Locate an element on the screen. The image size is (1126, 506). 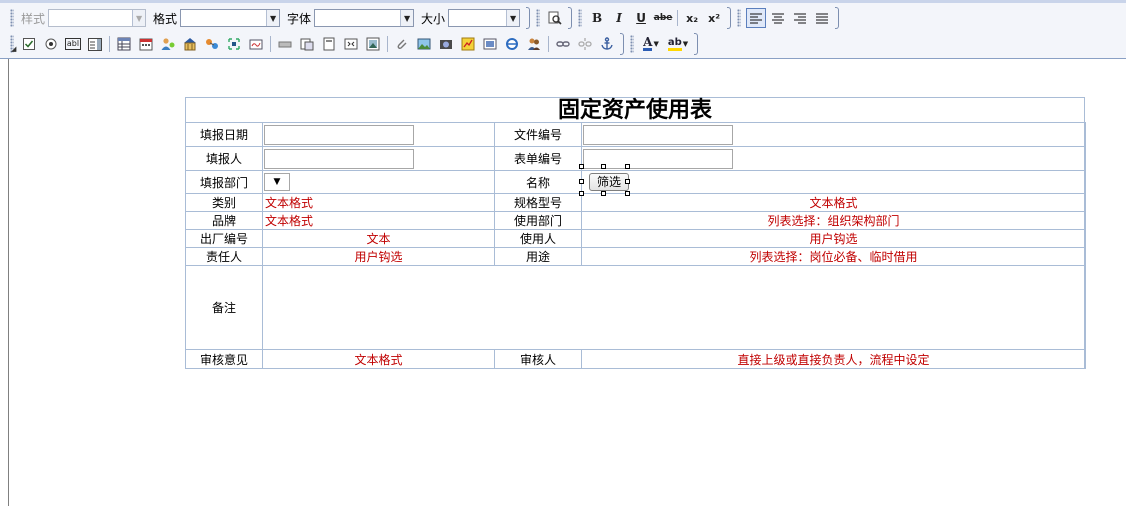
attachment-icon is located at coordinates (402, 44).